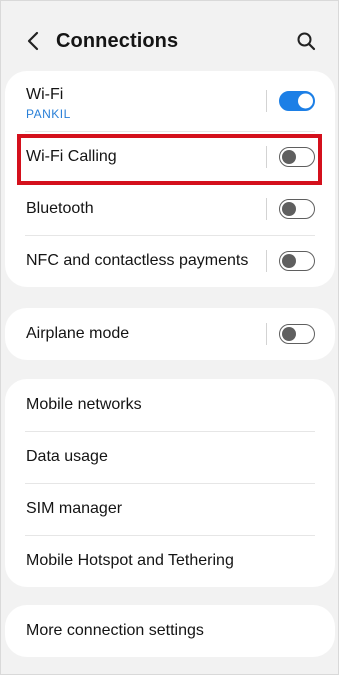 The image size is (339, 675). I want to click on wifi-calling-row: Wi-Fi Calling, so click(170, 157).